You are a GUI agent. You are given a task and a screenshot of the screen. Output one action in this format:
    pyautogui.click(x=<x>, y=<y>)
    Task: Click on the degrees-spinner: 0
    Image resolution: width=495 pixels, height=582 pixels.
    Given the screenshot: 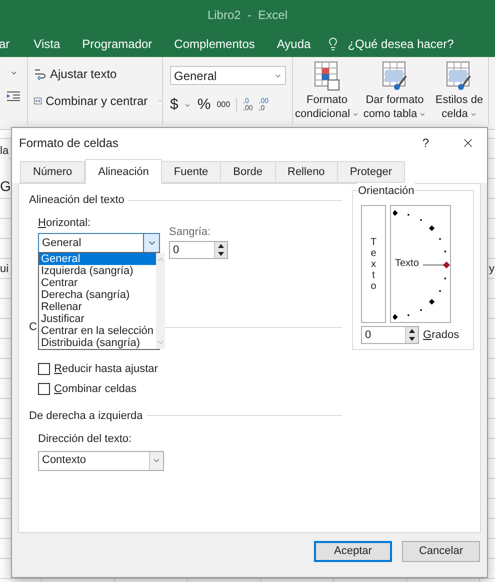 What is the action you would take?
    pyautogui.click(x=390, y=335)
    